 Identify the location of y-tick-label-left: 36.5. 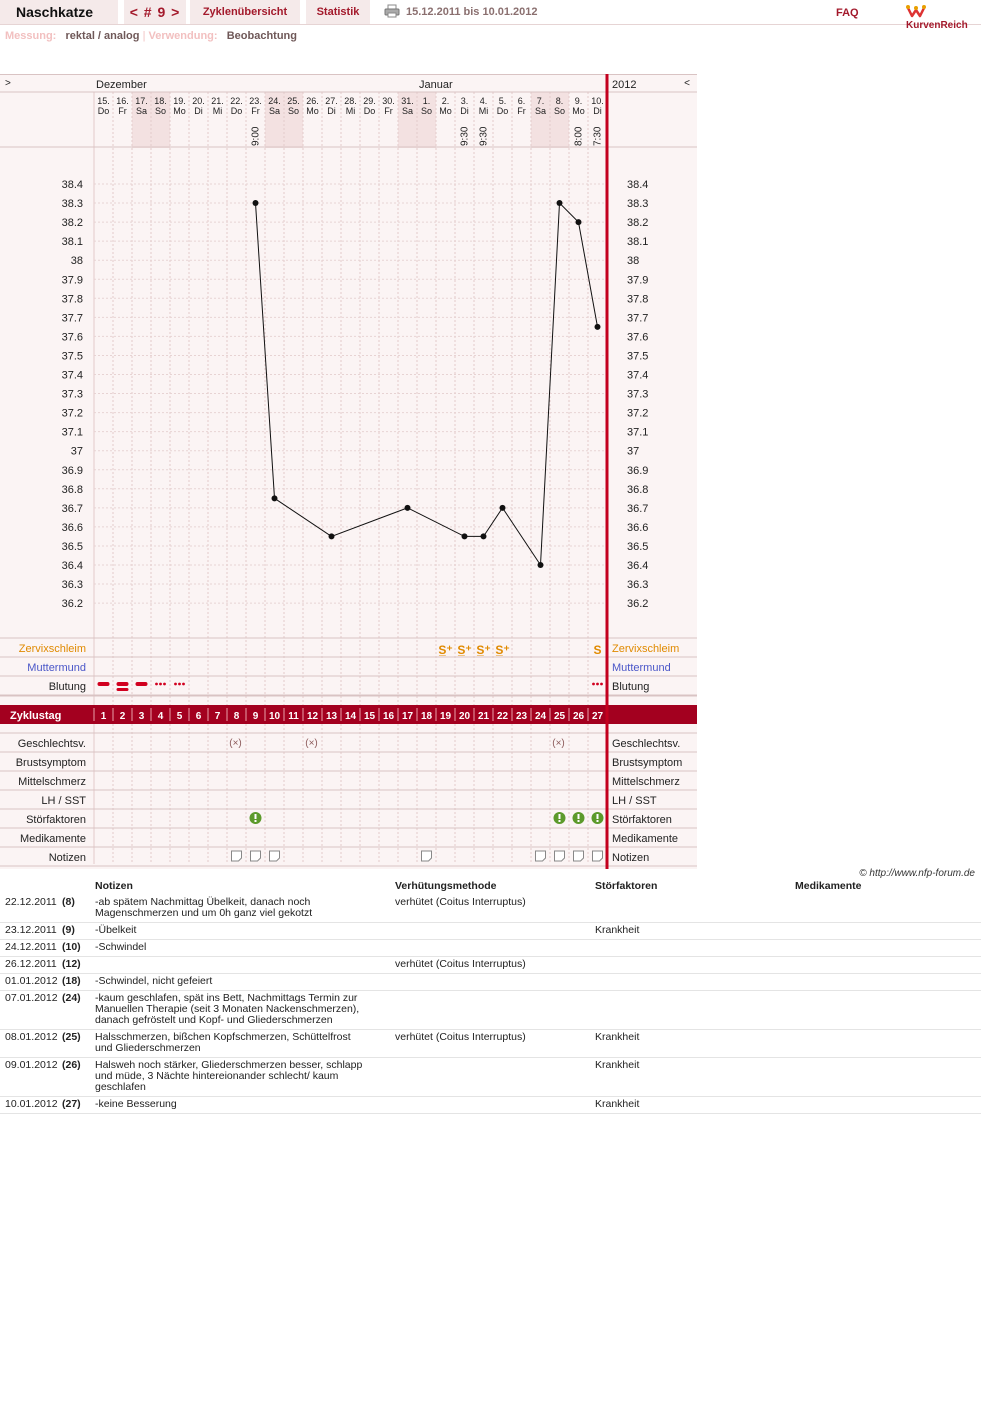
(72, 547).